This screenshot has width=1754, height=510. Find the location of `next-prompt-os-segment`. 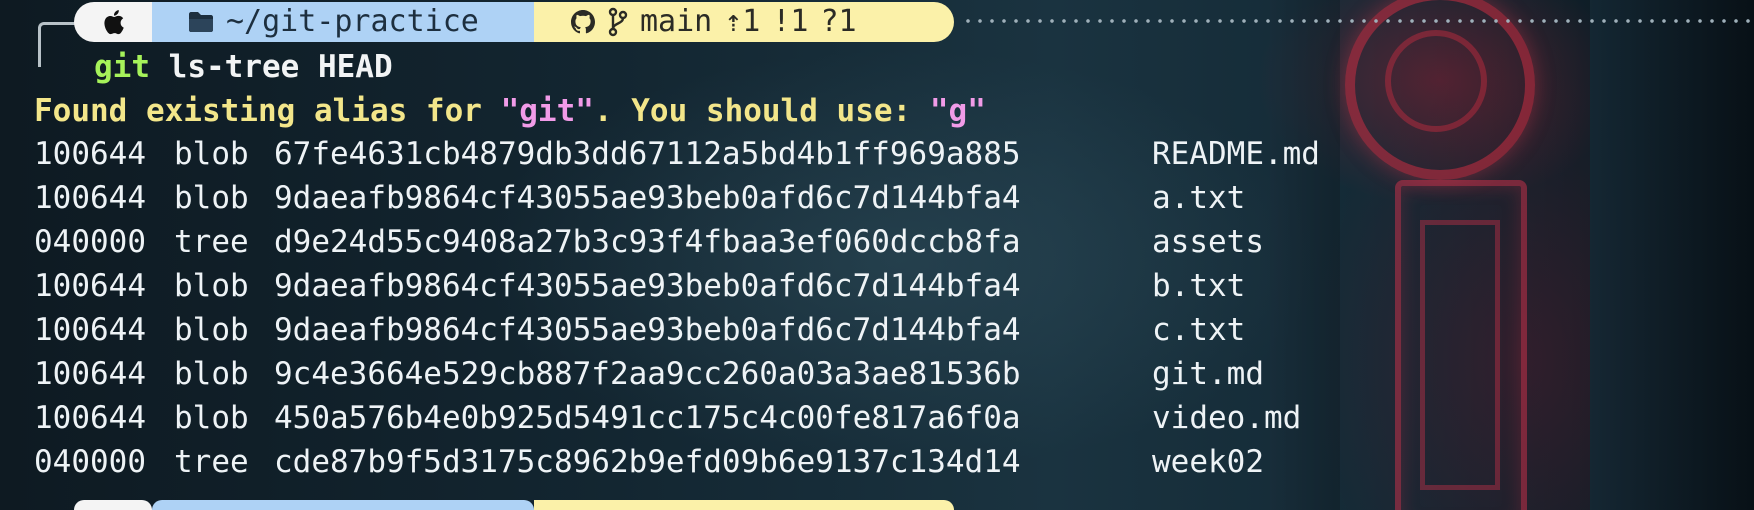

next-prompt-os-segment is located at coordinates (113, 505).